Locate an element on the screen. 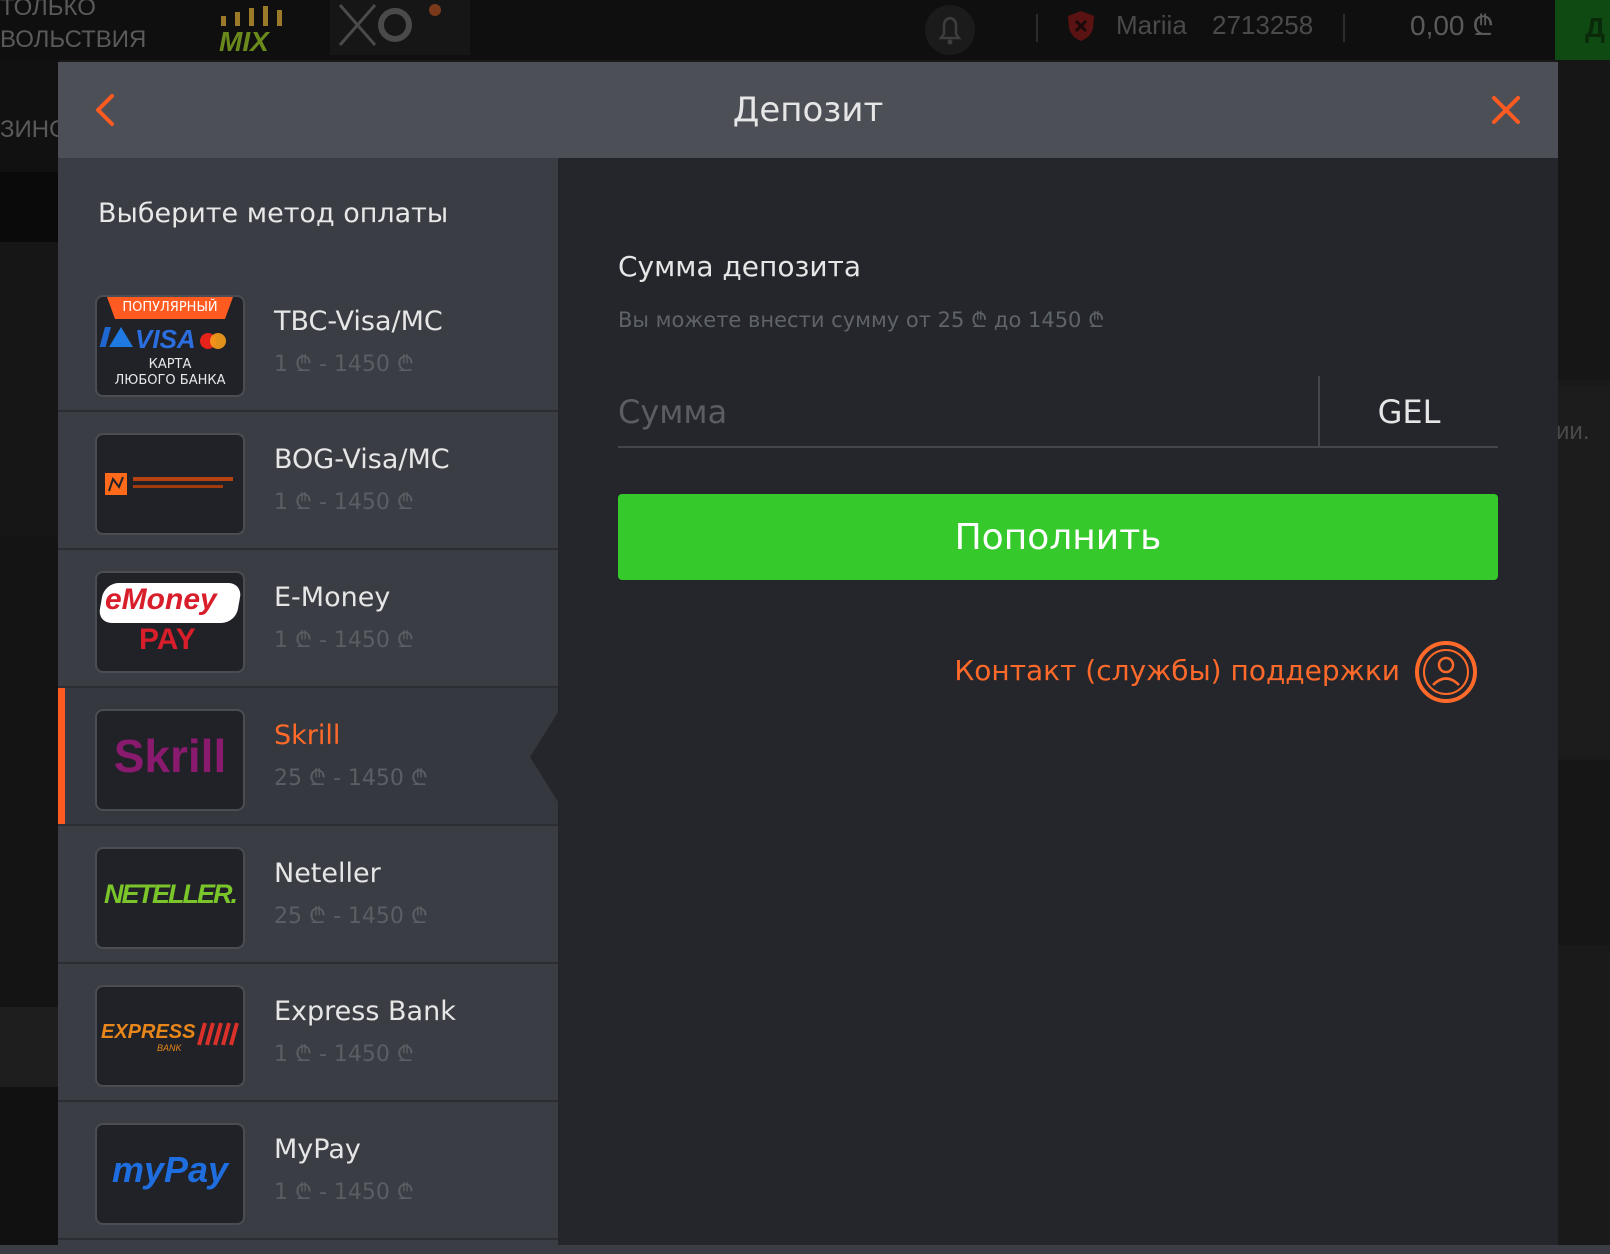 The image size is (1610, 1254). method-name: Express Bank is located at coordinates (365, 1011).